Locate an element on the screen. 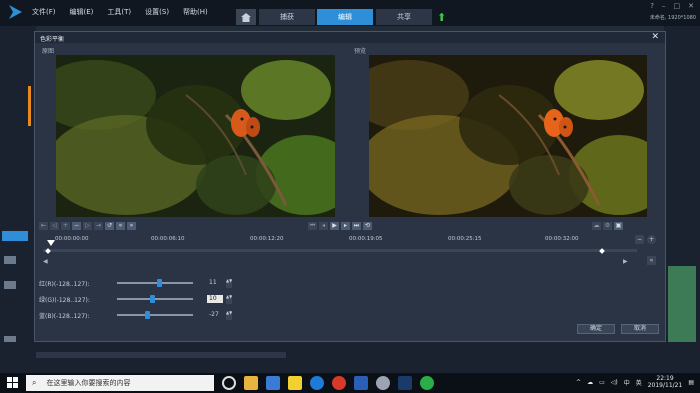  taskbar-search-box: ⌕ 在这里输入你要搜索的内容 is located at coordinates (120, 383).